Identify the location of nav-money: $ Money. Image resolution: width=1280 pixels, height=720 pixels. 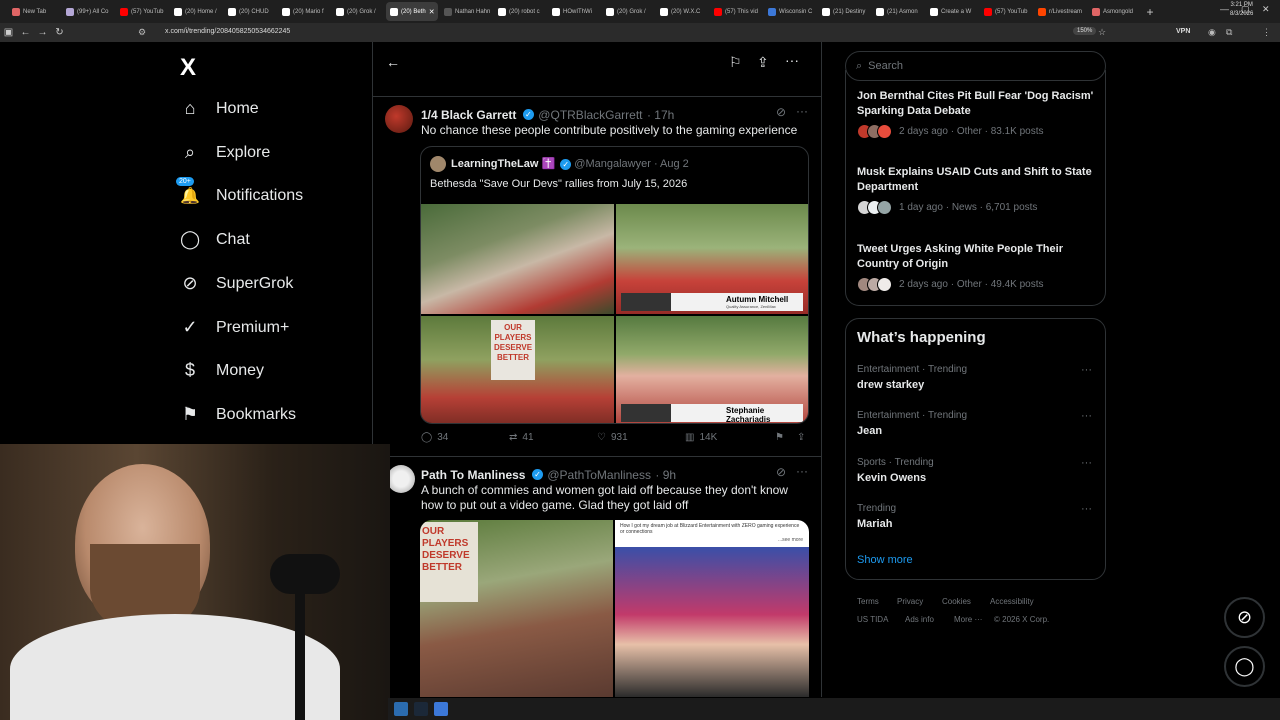
(222, 370).